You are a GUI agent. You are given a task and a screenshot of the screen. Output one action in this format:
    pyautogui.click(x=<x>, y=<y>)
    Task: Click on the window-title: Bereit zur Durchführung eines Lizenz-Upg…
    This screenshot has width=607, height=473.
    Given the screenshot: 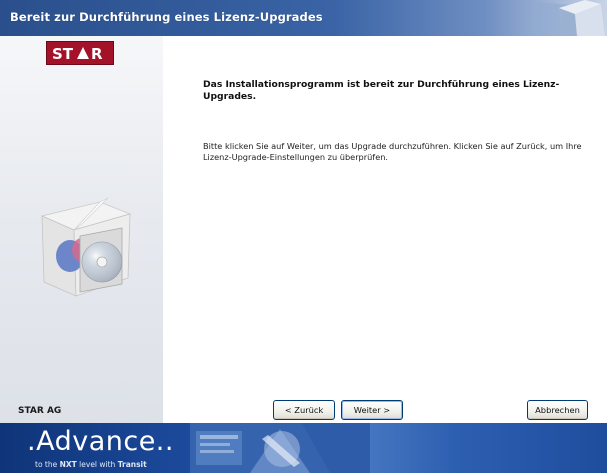 What is the action you would take?
    pyautogui.click(x=166, y=17)
    